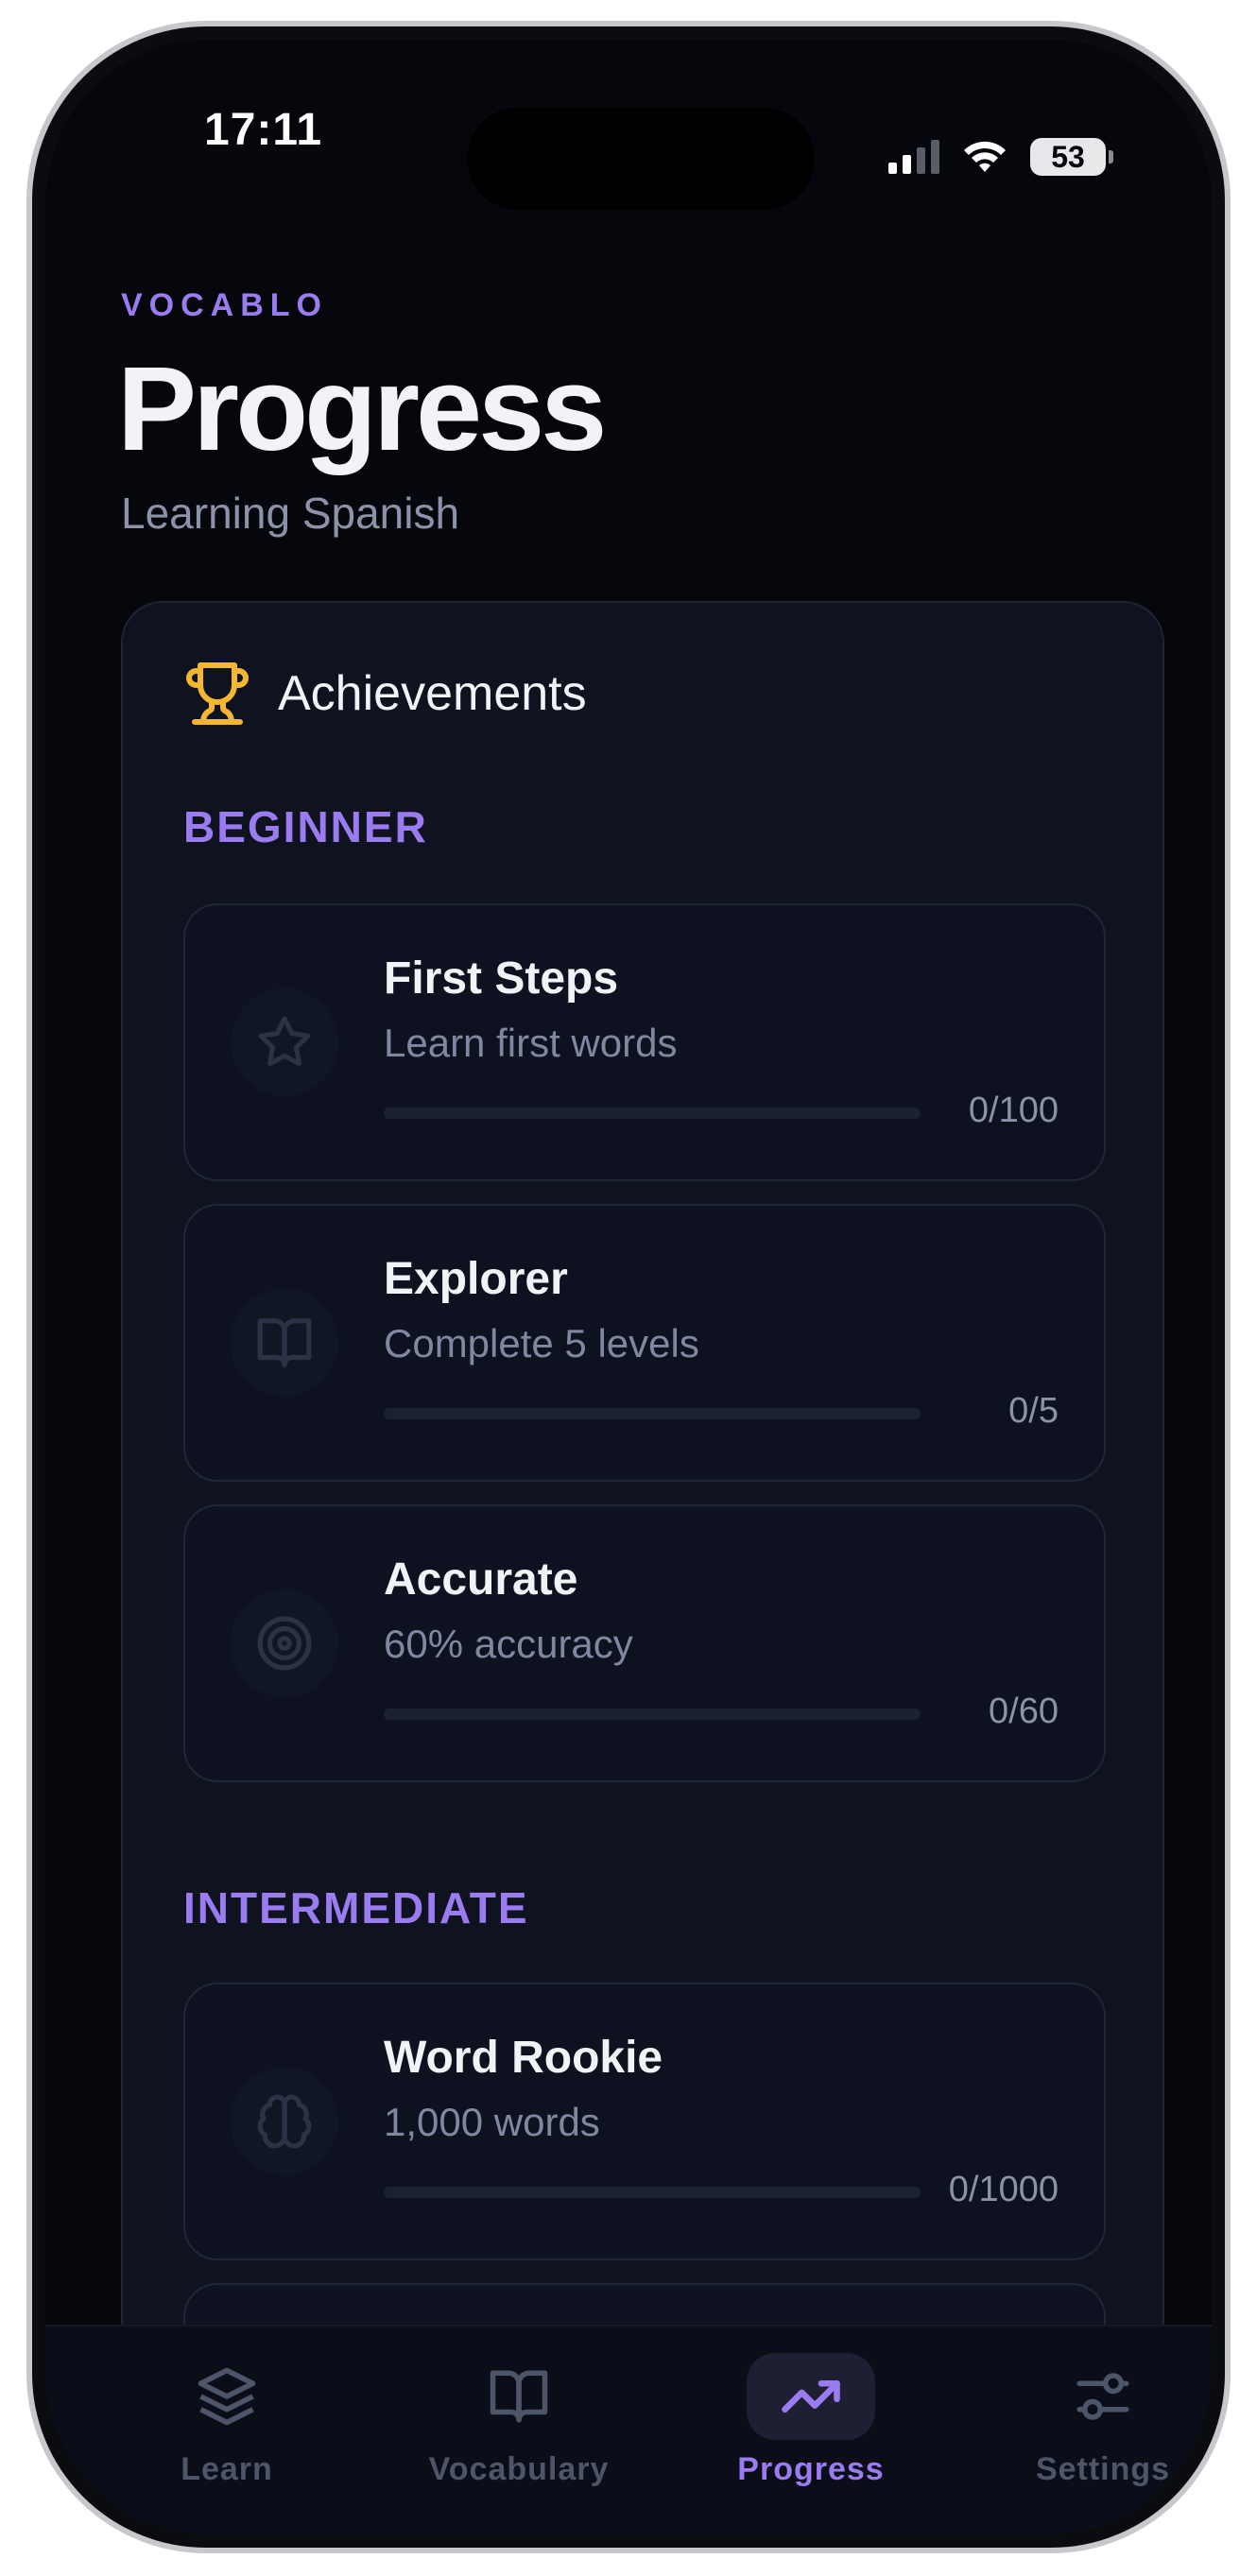  Describe the element at coordinates (523, 2058) in the screenshot. I see `achievement-name: Word Rookie` at that location.